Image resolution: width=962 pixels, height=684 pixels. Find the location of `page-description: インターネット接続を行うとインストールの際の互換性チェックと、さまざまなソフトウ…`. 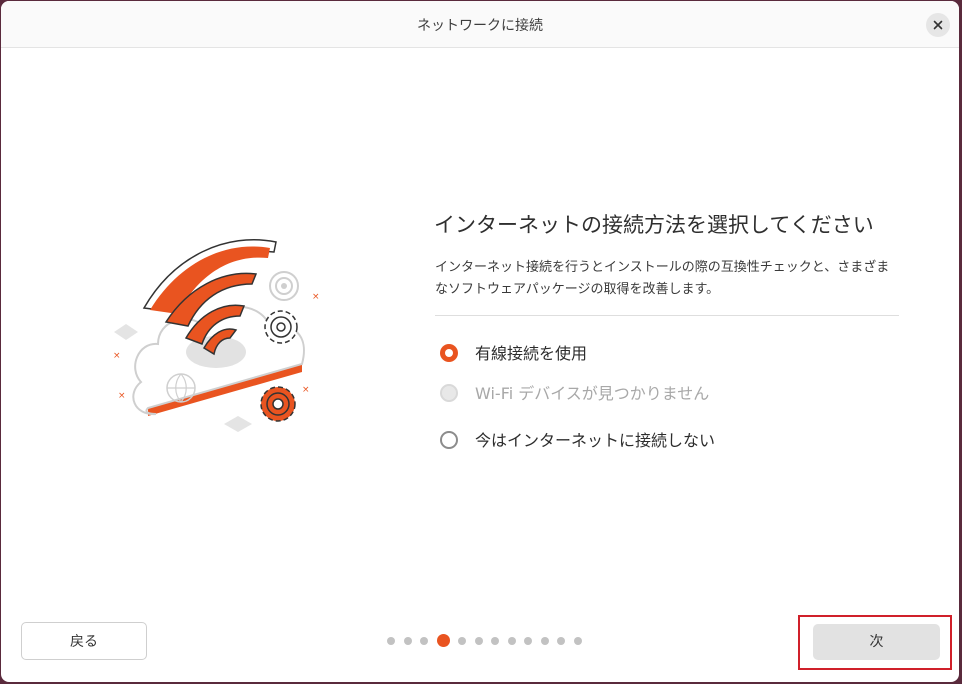

page-description: インターネット接続を行うとインストールの際の互換性チェックと、さまざまなソフトウ… is located at coordinates (662, 278).